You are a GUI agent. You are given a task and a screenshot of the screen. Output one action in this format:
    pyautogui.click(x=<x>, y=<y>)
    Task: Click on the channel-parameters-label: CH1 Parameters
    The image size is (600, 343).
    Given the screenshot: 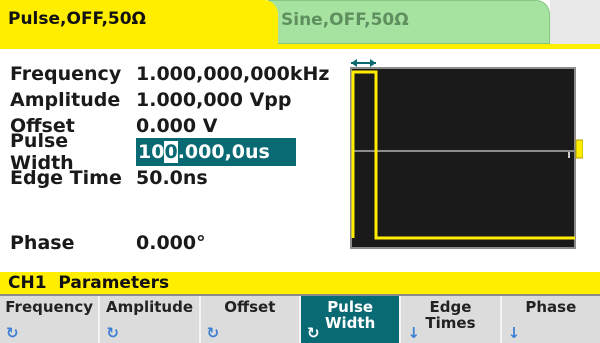 What is the action you would take?
    pyautogui.click(x=89, y=283)
    